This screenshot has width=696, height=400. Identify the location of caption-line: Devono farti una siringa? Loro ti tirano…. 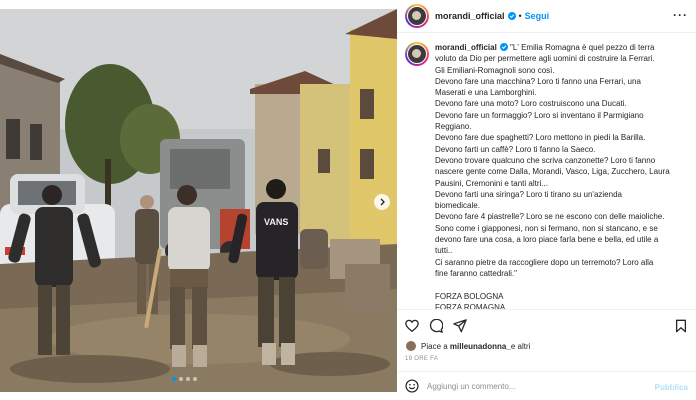
(528, 194).